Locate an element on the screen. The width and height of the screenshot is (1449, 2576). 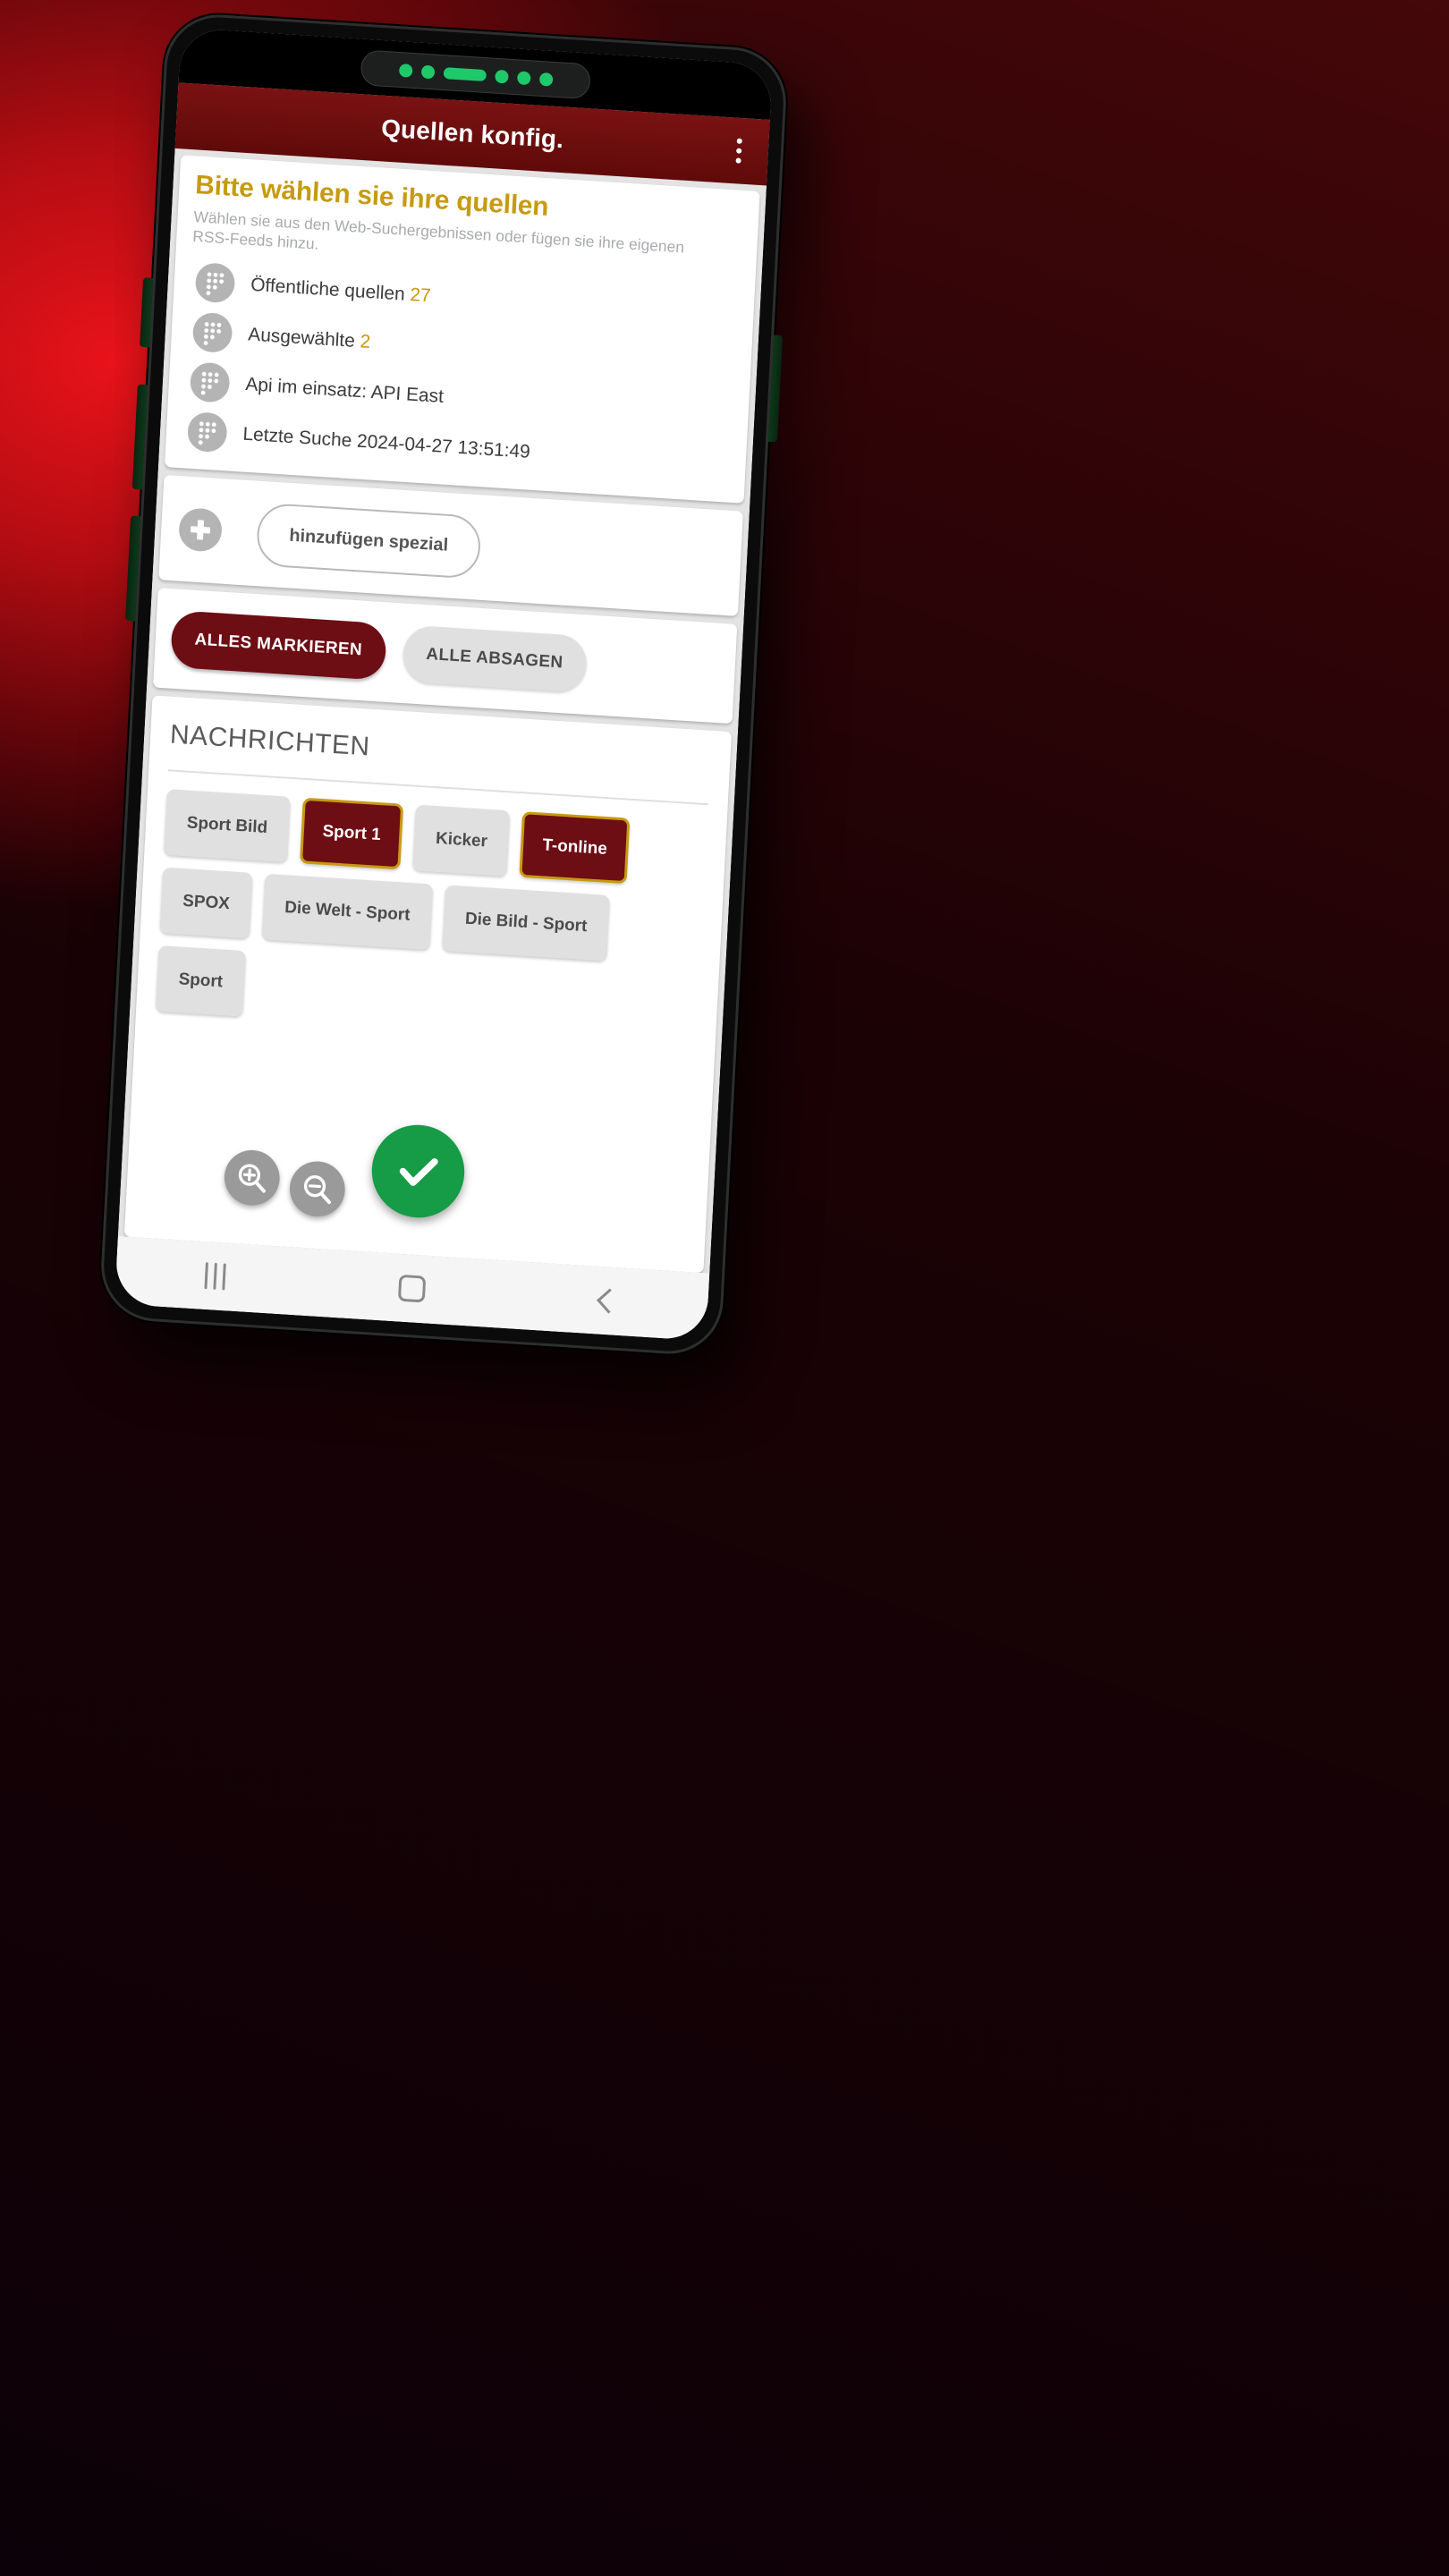
back-chevron-icon is located at coordinates (609, 1300).